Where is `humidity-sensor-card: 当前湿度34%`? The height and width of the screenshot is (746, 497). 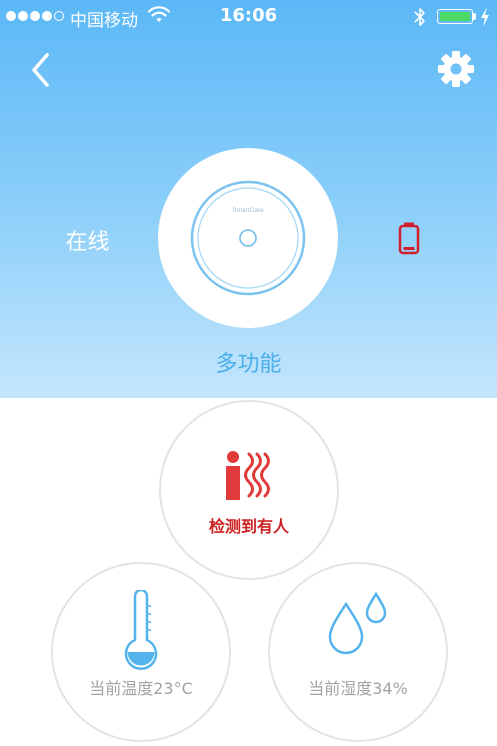
humidity-sensor-card: 当前湿度34% is located at coordinates (358, 652).